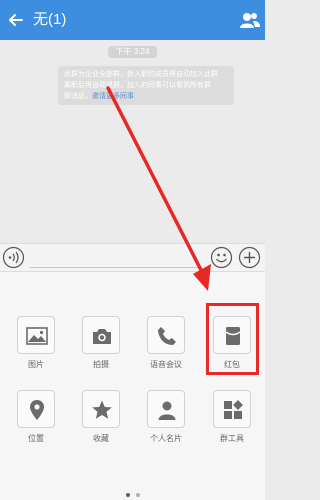  I want to click on group-tools-icon, so click(233, 409).